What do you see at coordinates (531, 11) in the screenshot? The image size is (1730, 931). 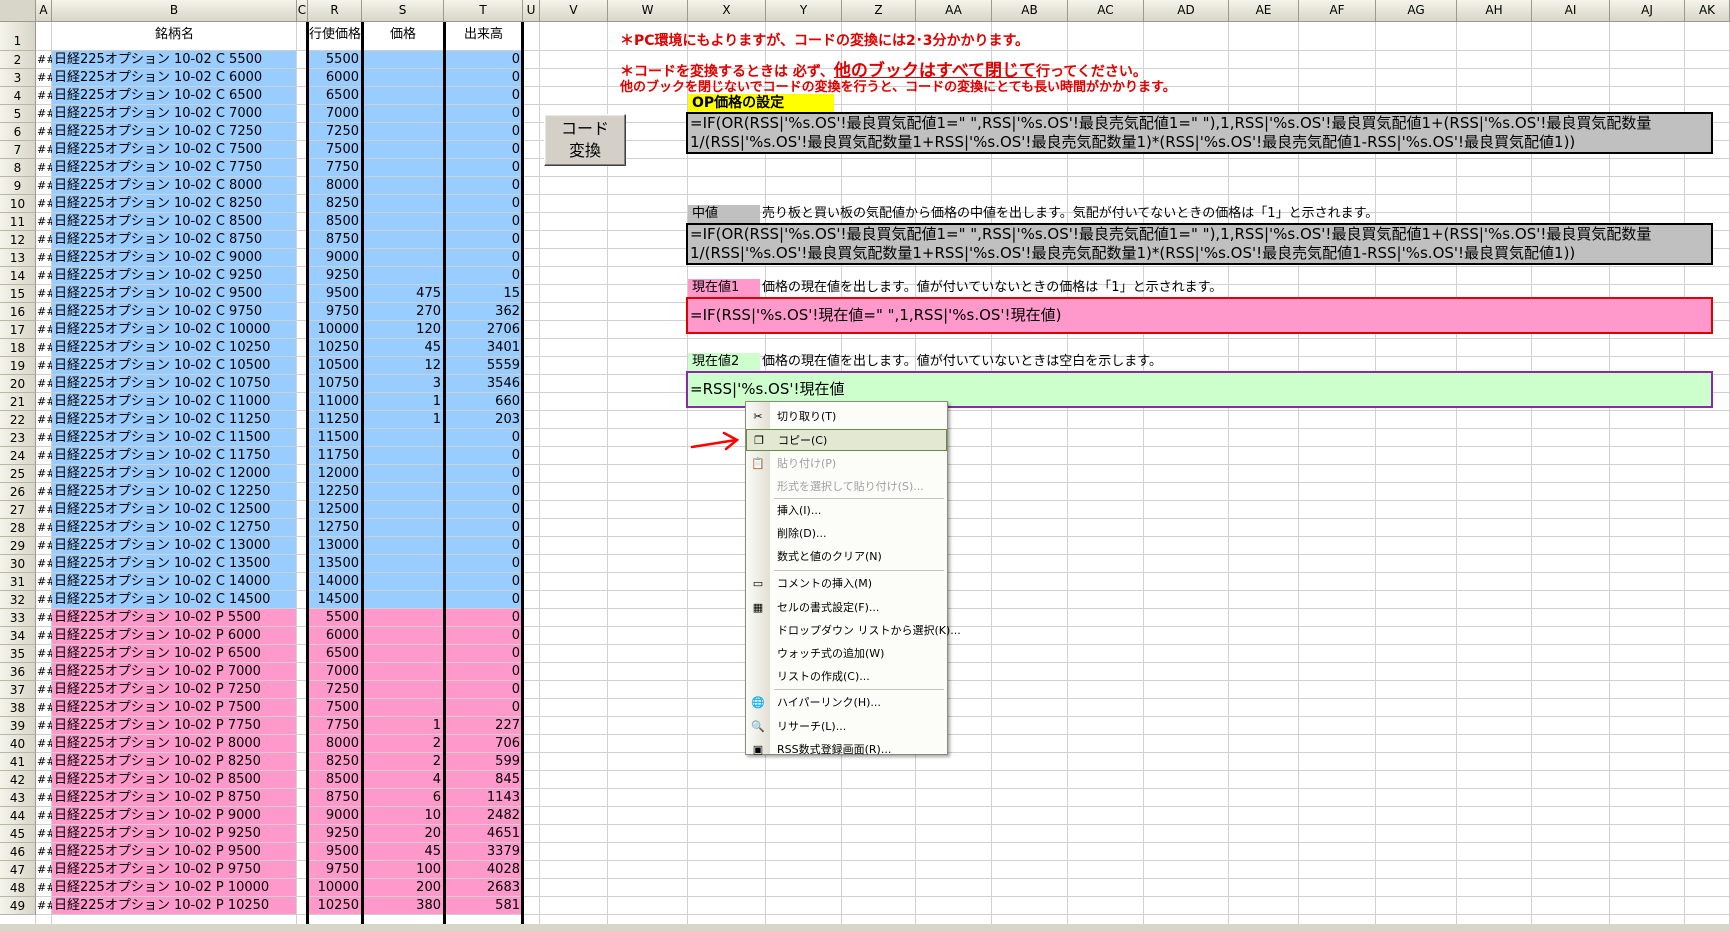 I see `column-header-u: U` at bounding box center [531, 11].